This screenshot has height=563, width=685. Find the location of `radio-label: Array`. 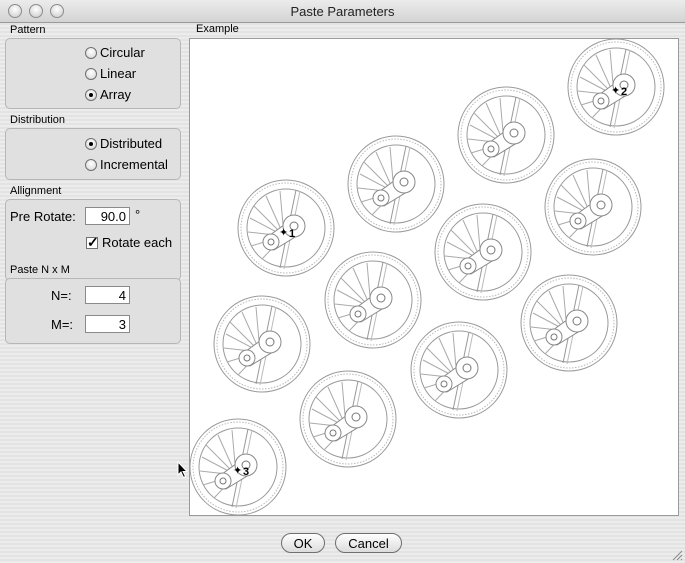

radio-label: Array is located at coordinates (116, 94).